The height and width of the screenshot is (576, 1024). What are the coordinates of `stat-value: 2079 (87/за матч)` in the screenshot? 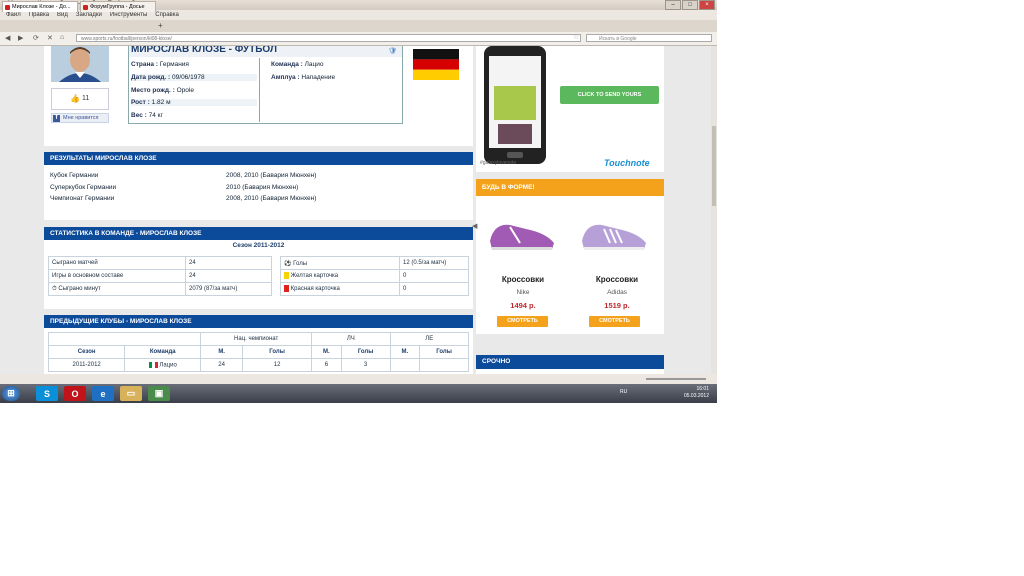 It's located at (228, 289).